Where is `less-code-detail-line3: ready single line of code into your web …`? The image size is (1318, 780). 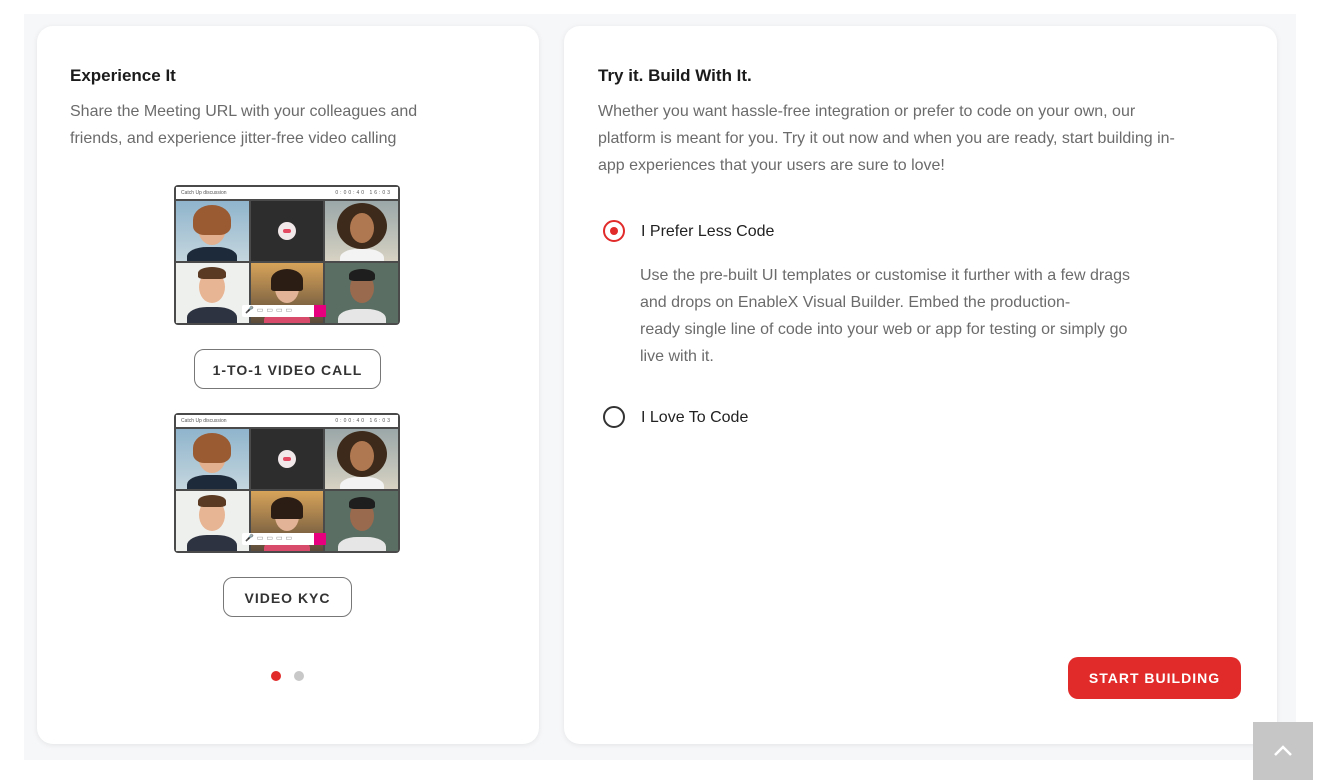 less-code-detail-line3: ready single line of code into your web … is located at coordinates (884, 329).